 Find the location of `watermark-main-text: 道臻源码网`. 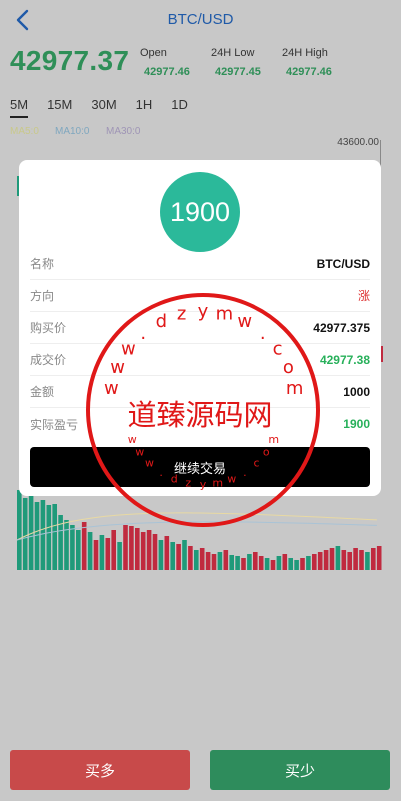

watermark-main-text: 道臻源码网 is located at coordinates (199, 415).